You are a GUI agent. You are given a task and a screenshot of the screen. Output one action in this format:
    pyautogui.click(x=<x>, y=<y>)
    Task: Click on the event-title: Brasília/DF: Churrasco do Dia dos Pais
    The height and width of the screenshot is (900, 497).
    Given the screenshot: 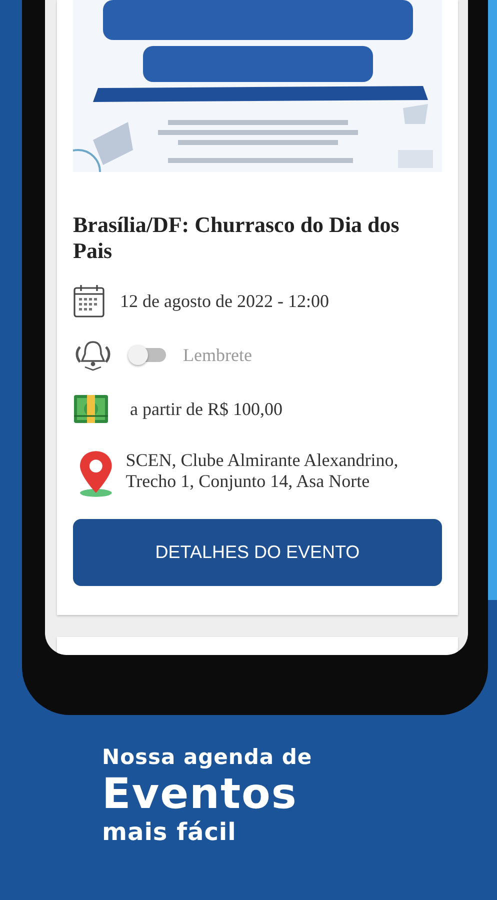 What is the action you would take?
    pyautogui.click(x=236, y=238)
    